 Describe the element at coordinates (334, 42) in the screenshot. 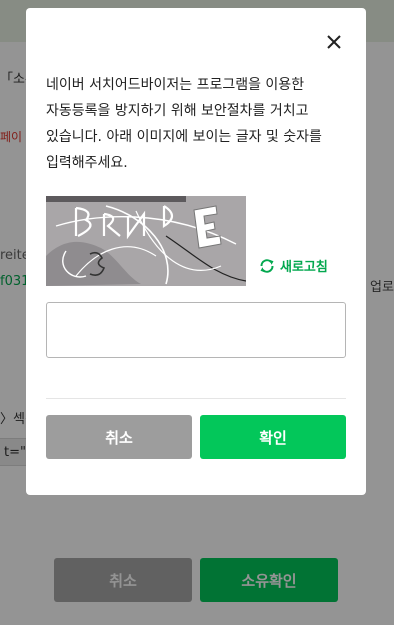

I see `close-icon` at that location.